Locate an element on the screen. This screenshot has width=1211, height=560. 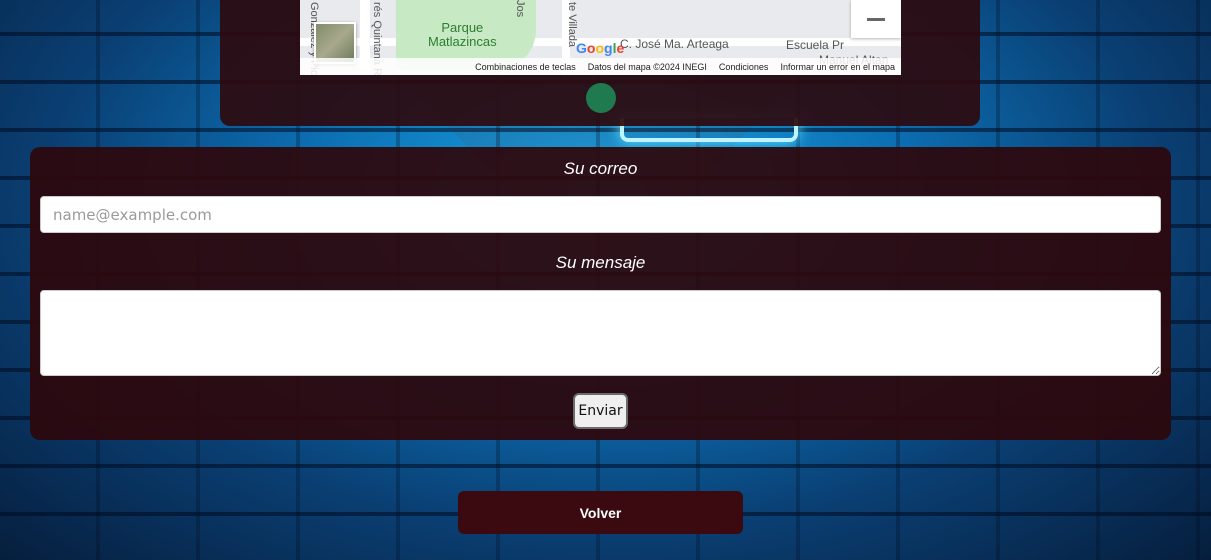
map-park-label: Parque Matlazincas is located at coordinates (462, 35).